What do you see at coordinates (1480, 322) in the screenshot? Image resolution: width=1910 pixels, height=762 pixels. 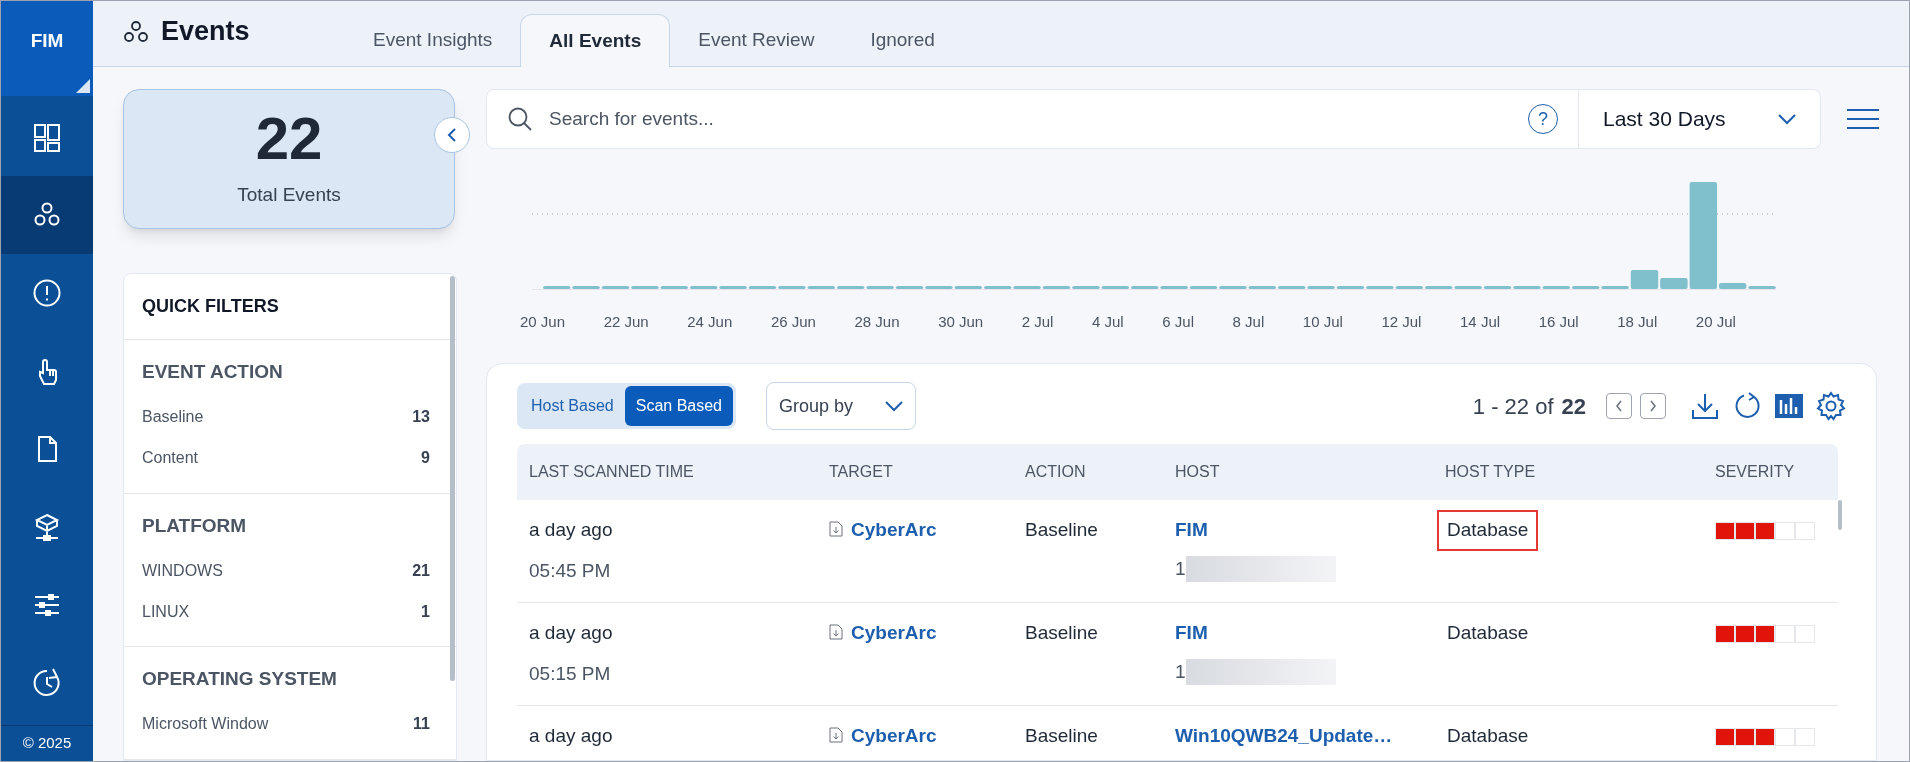 I see `axis-label: 14 Jul` at bounding box center [1480, 322].